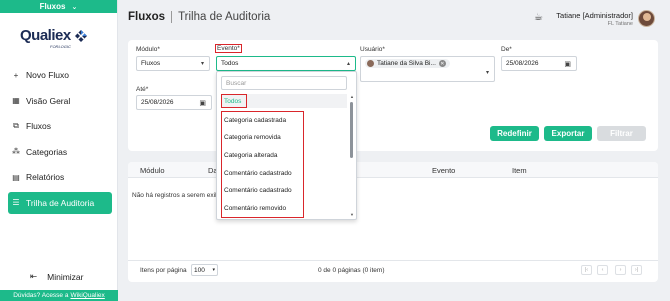 Image resolution: width=670 pixels, height=301 pixels. I want to click on page-title-sub: Trilha de Auditoria, so click(224, 17).